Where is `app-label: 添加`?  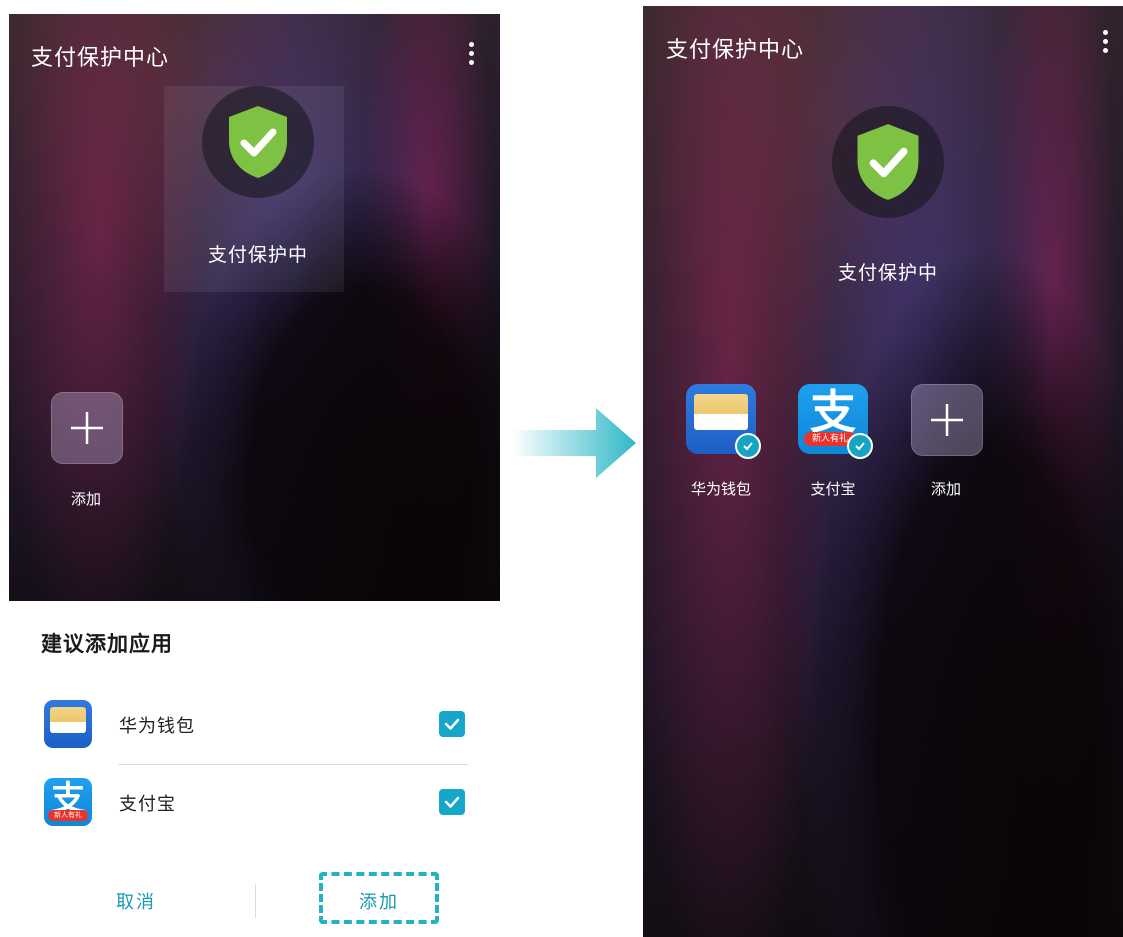 app-label: 添加 is located at coordinates (945, 489).